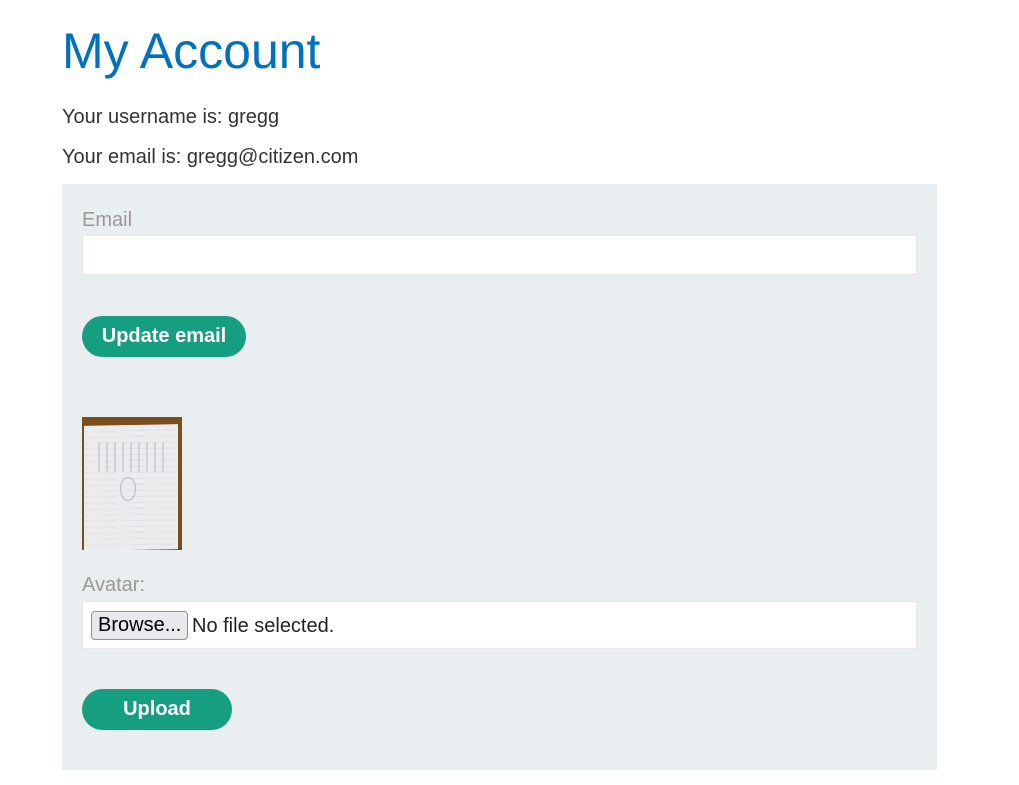  What do you see at coordinates (131, 457) in the screenshot?
I see `avatar-writing-graphic` at bounding box center [131, 457].